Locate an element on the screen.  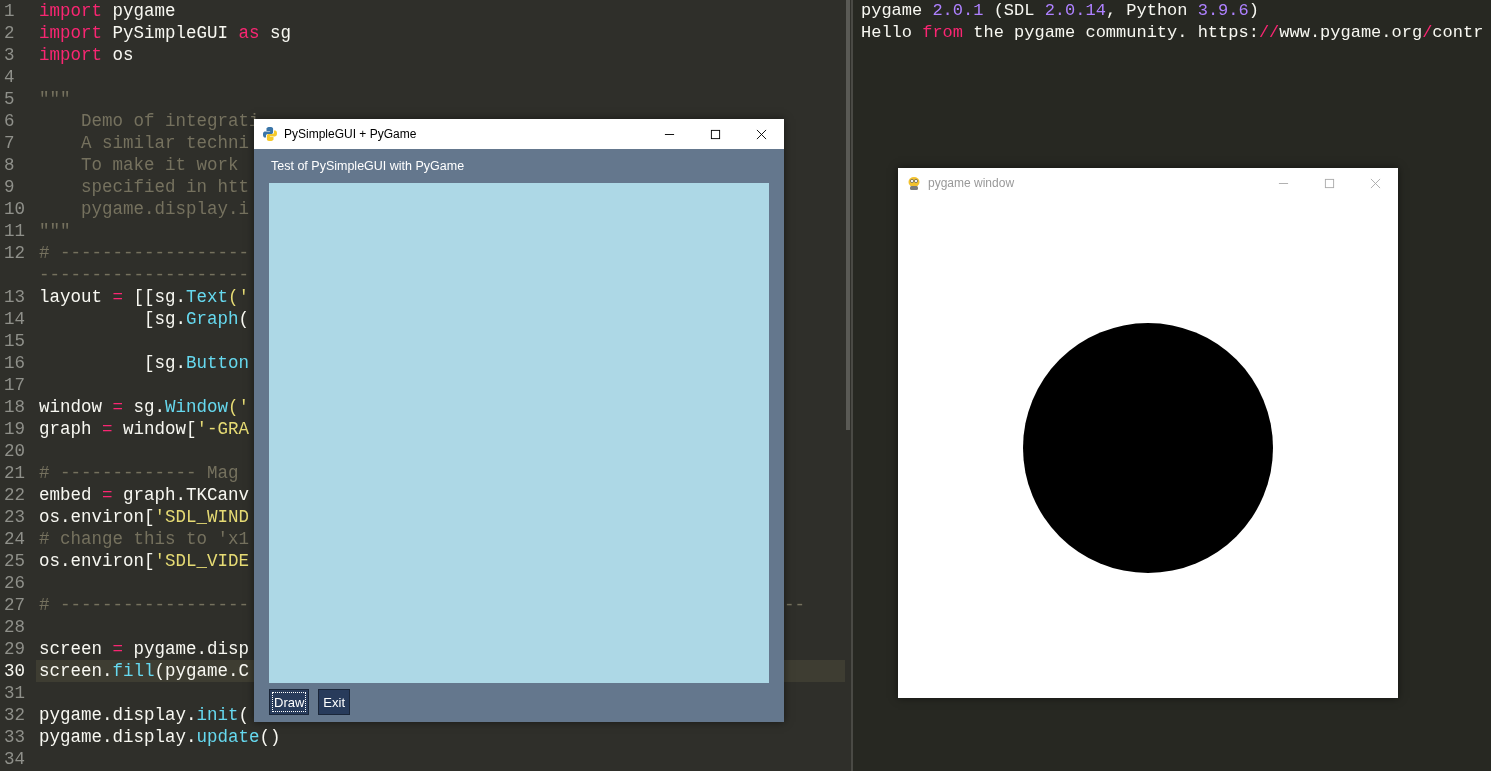
code-line: window = sg.Window(' is located at coordinates (144, 407).